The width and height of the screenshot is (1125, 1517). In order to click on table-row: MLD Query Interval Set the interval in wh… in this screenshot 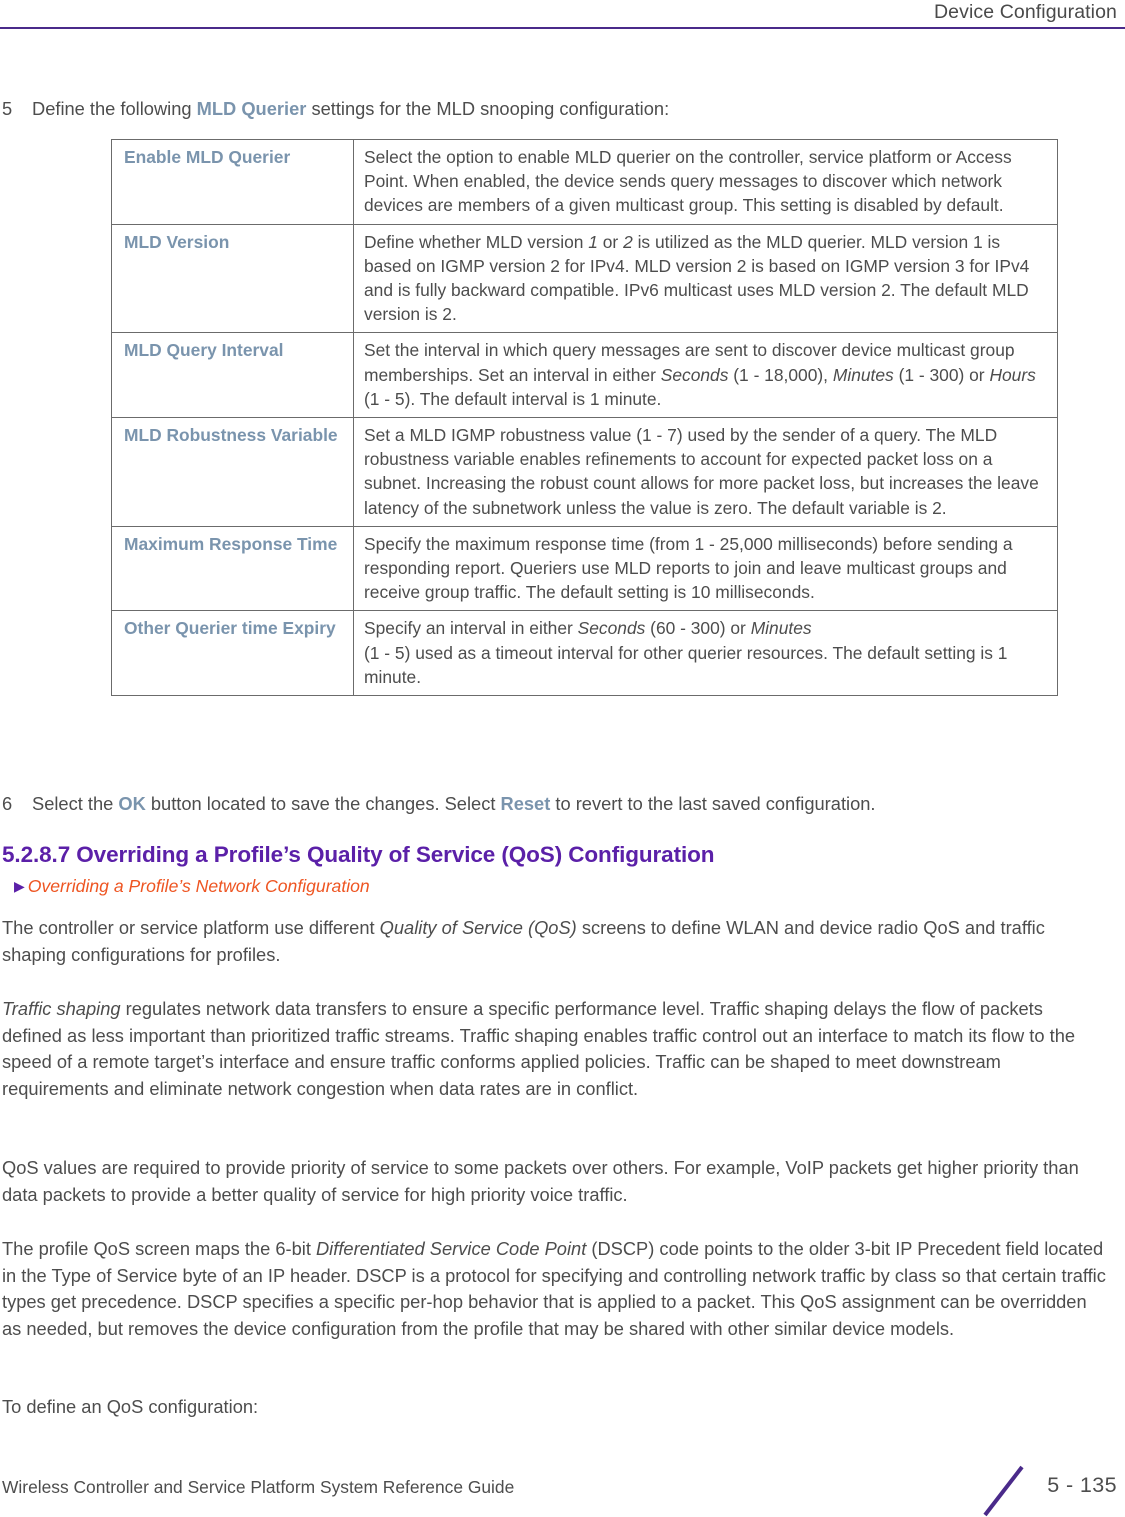, I will do `click(584, 375)`.